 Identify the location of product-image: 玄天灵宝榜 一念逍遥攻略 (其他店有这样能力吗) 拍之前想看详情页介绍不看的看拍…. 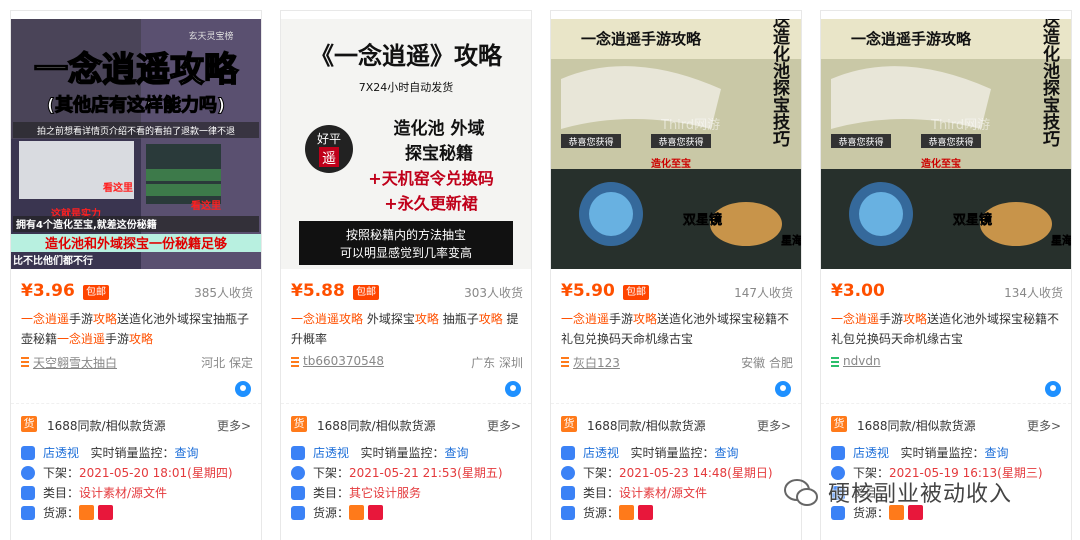
(136, 144).